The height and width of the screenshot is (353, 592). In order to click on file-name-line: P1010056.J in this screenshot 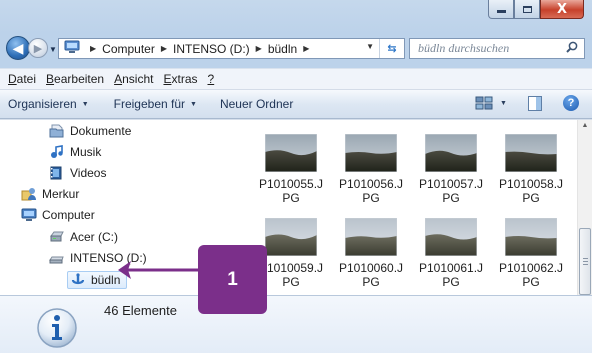, I will do `click(371, 184)`.